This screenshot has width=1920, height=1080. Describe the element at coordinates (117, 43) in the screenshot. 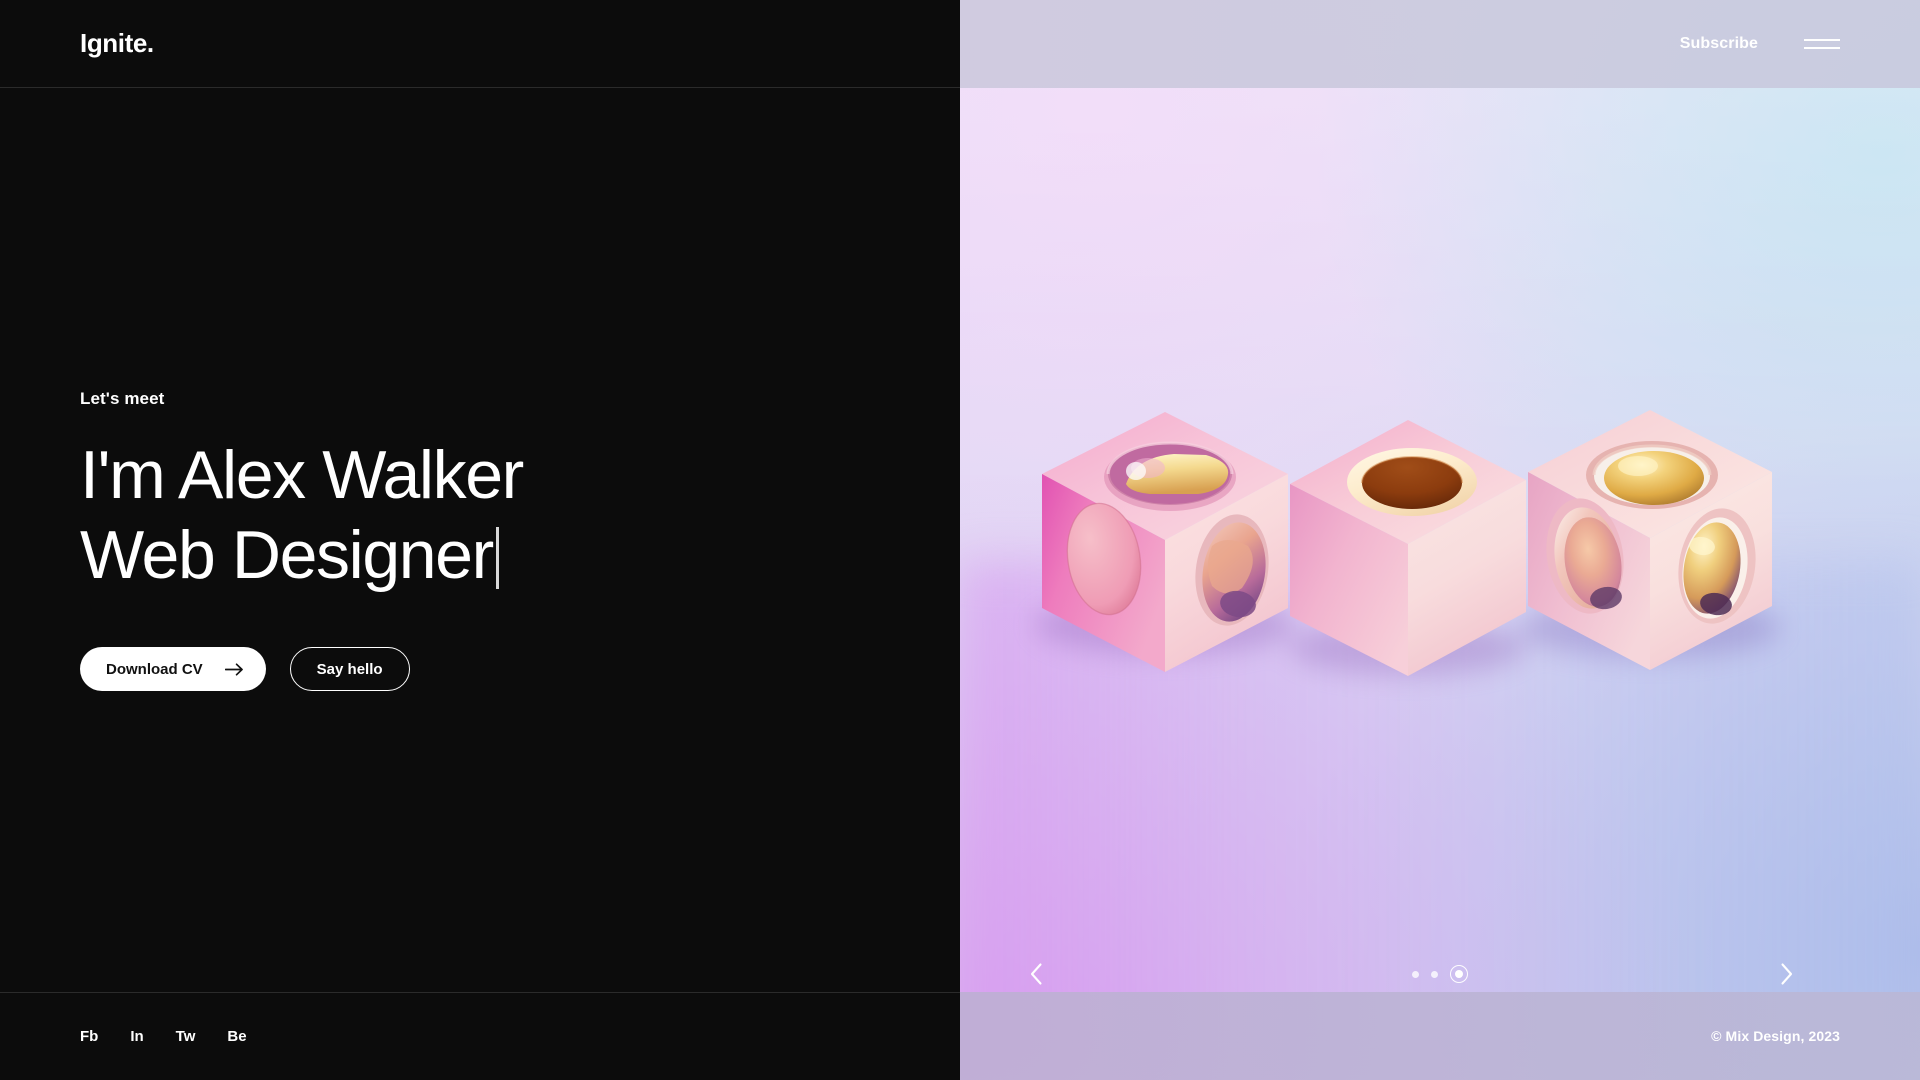

I see `logo: Ignite.` at that location.